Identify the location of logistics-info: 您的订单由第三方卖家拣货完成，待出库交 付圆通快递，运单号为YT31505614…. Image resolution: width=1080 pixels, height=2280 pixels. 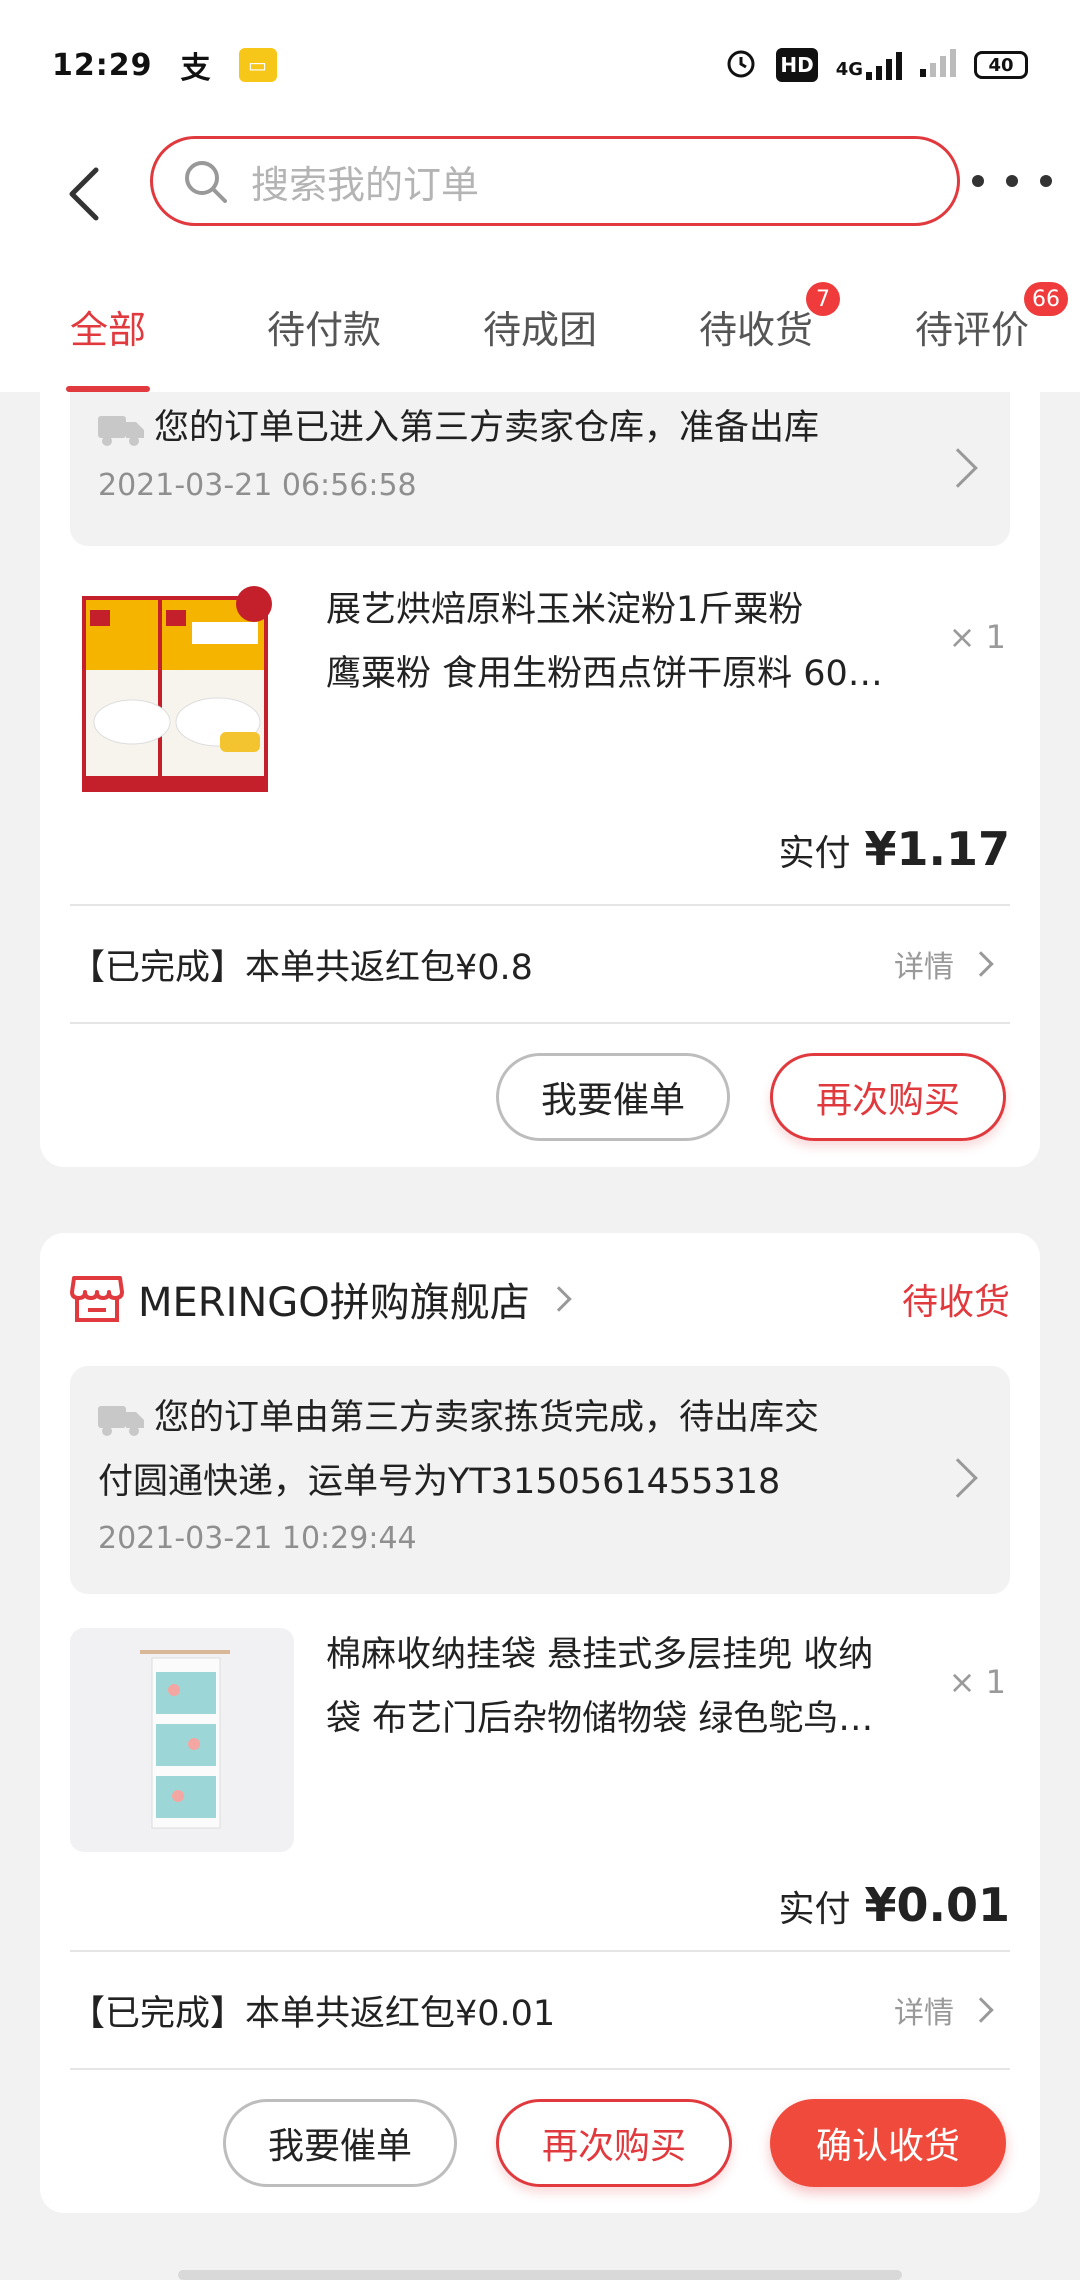
(540, 1480).